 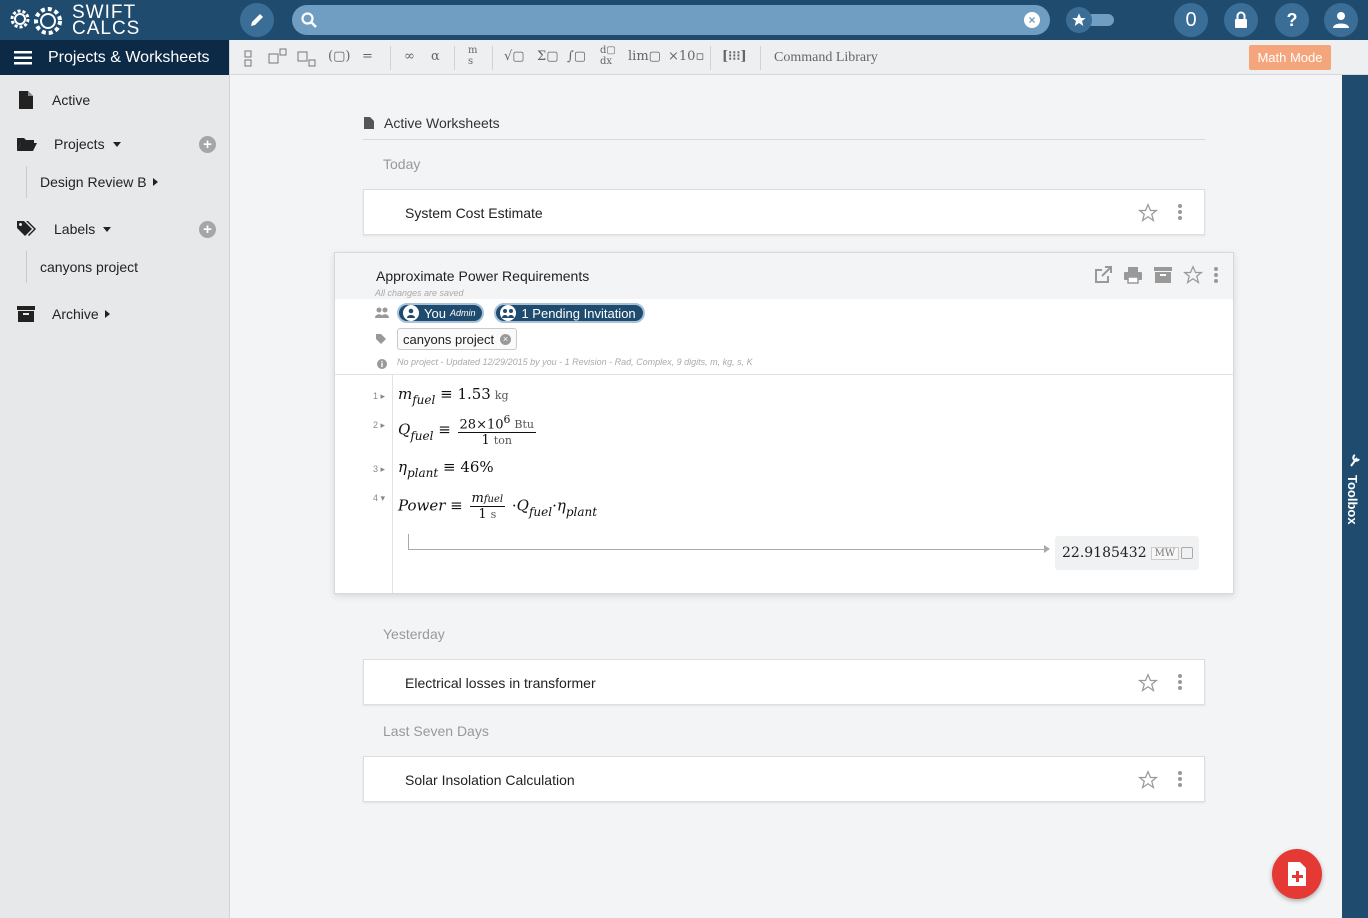 What do you see at coordinates (382, 312) in the screenshot?
I see `users-icon` at bounding box center [382, 312].